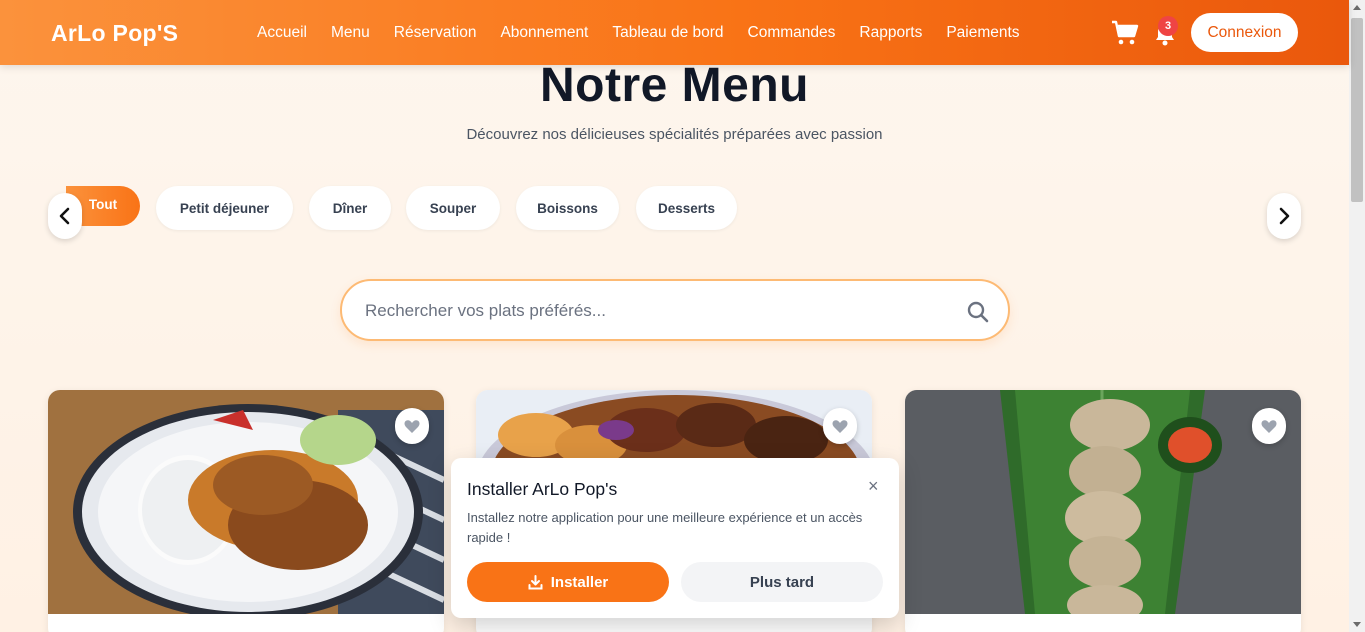  What do you see at coordinates (1357, 7) in the screenshot?
I see `scroll-up-arrow` at bounding box center [1357, 7].